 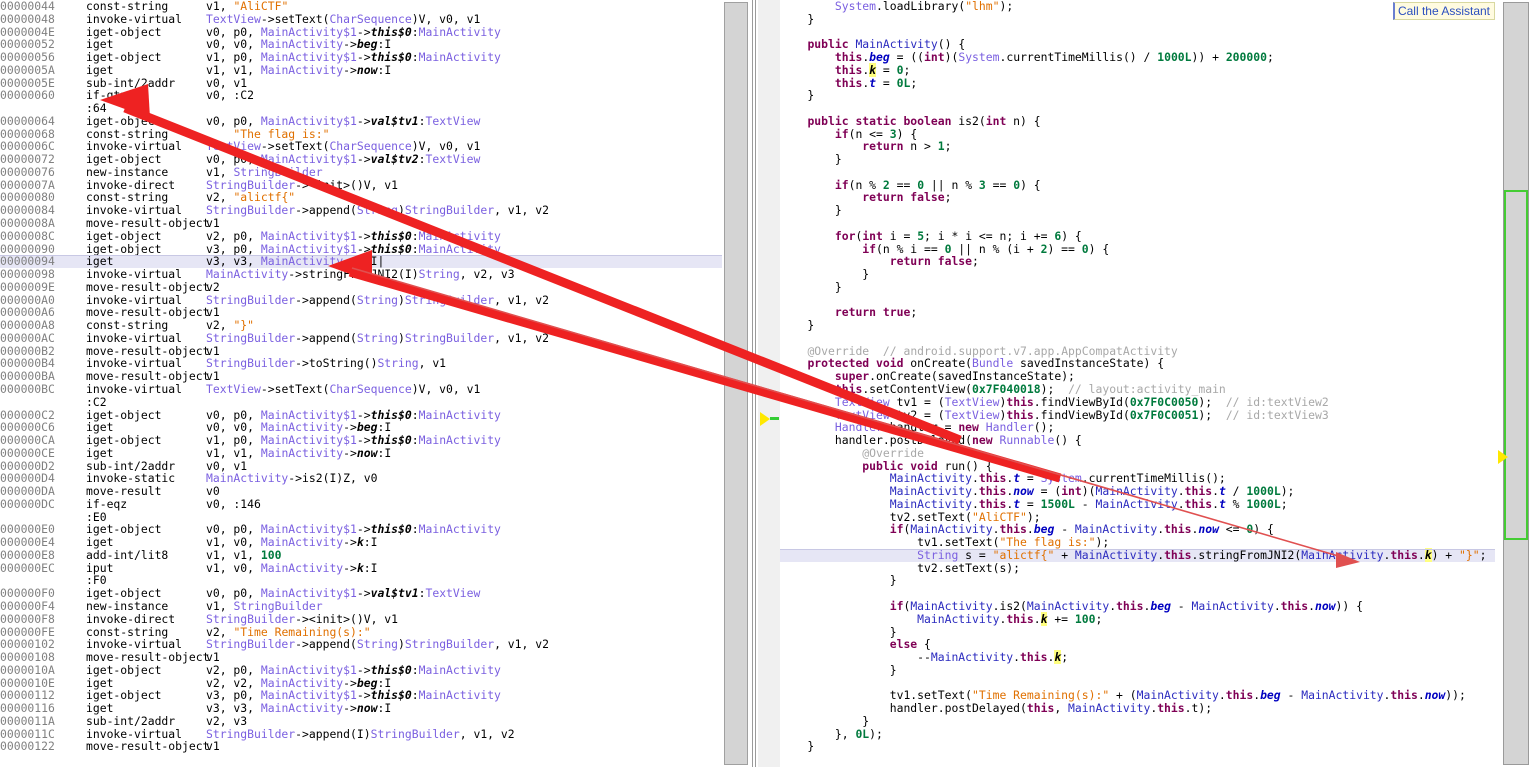 I want to click on smali-line: 00000060 if-gtz v0, :C2, so click(x=361, y=95).